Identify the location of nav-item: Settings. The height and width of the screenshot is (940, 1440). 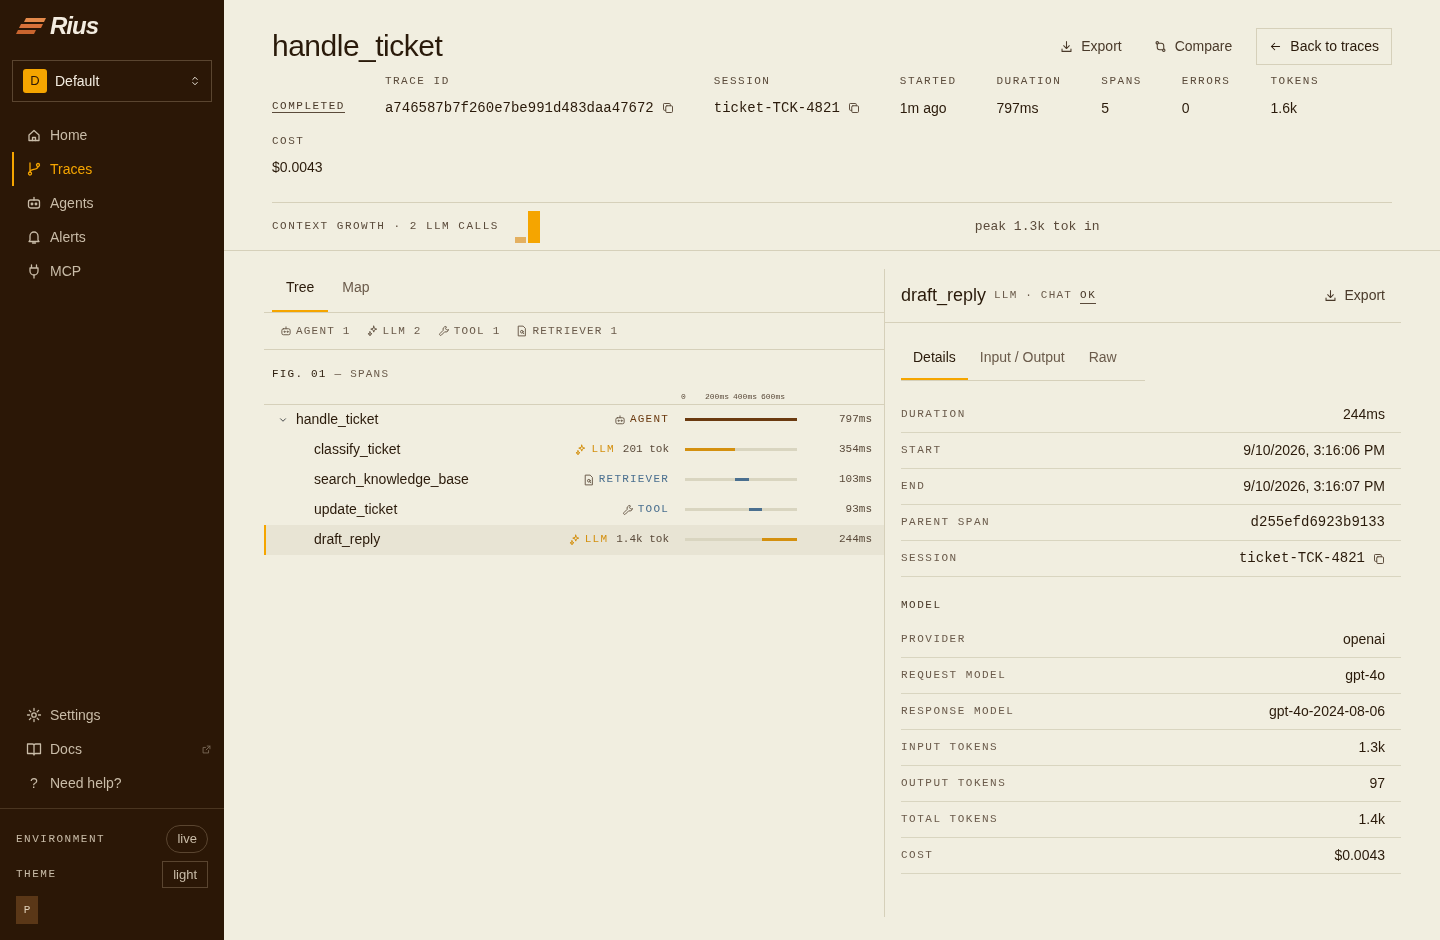
(118, 715).